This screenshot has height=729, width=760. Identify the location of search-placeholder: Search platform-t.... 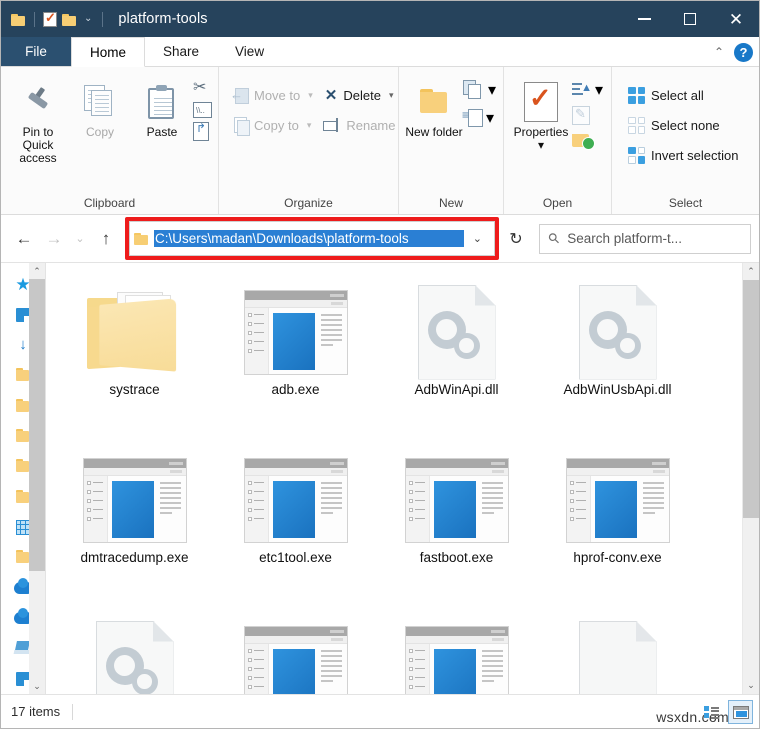
(625, 238).